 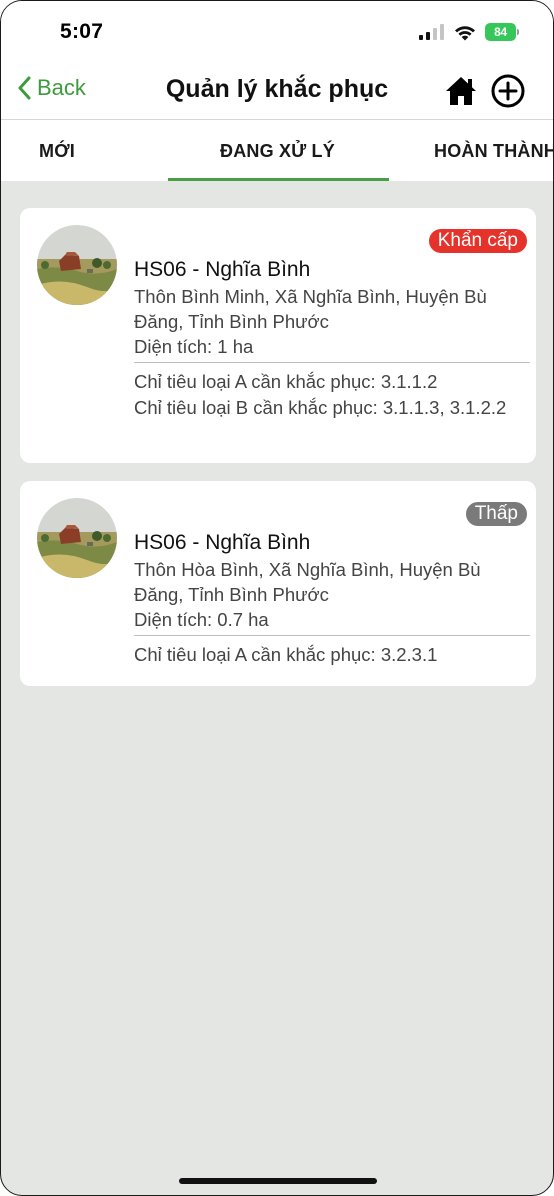 I want to click on tab-new: MỚI, so click(x=57, y=151).